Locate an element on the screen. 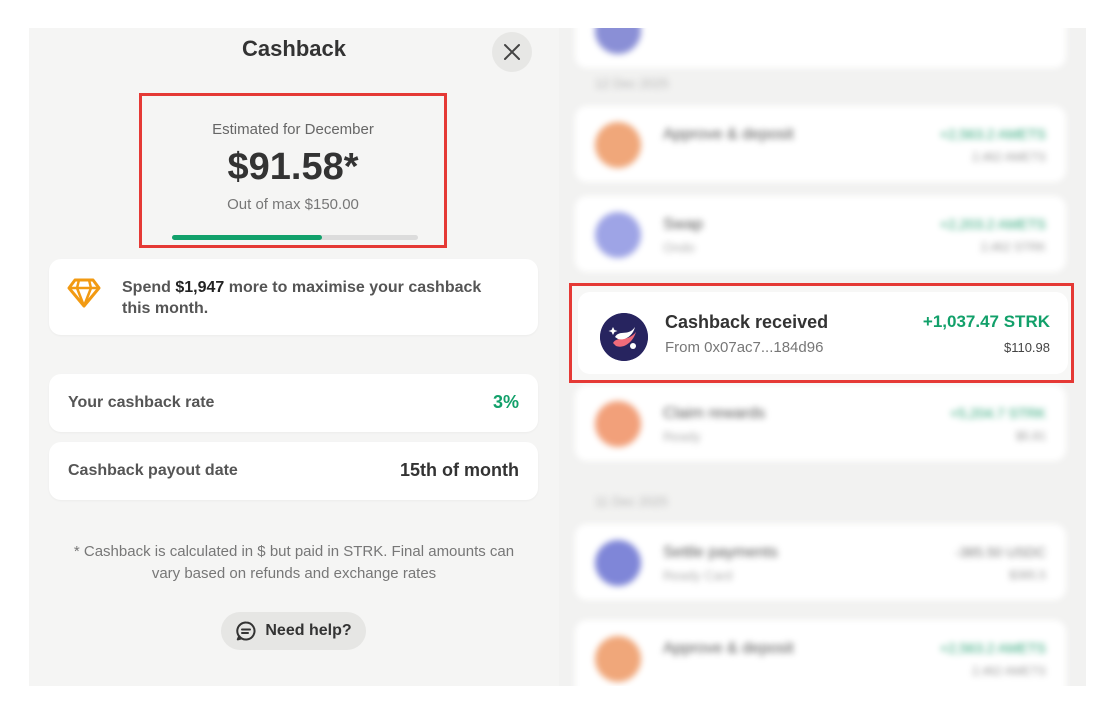 This screenshot has width=1113, height=716. list-item is located at coordinates (820, 48).